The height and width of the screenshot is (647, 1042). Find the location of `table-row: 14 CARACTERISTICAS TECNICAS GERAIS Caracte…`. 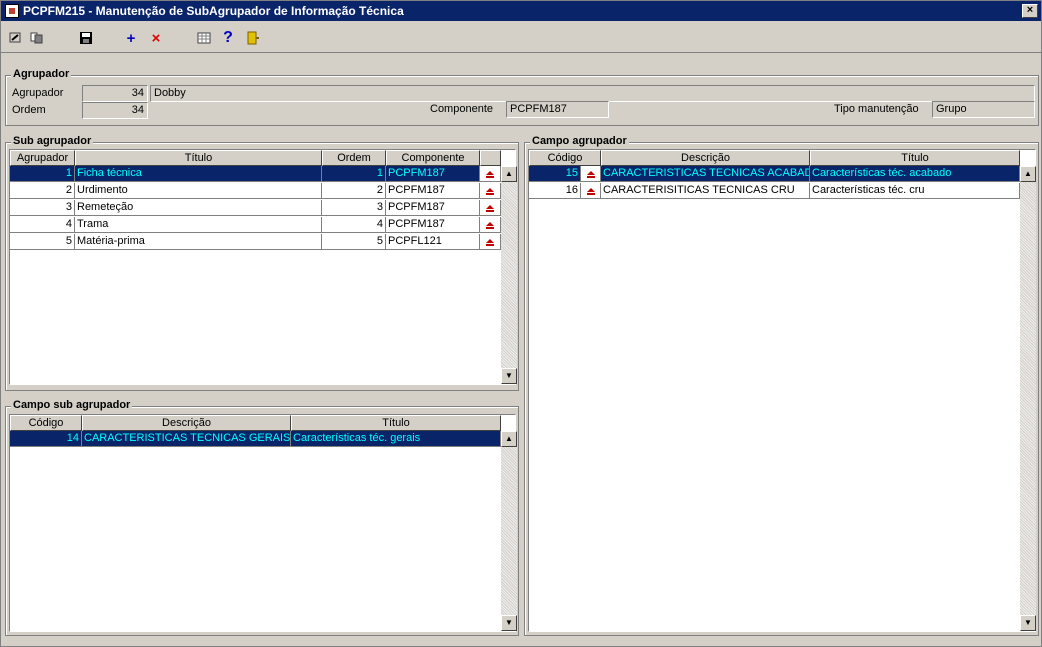

table-row: 14 CARACTERISTICAS TECNICAS GERAIS Caracte… is located at coordinates (255, 439).